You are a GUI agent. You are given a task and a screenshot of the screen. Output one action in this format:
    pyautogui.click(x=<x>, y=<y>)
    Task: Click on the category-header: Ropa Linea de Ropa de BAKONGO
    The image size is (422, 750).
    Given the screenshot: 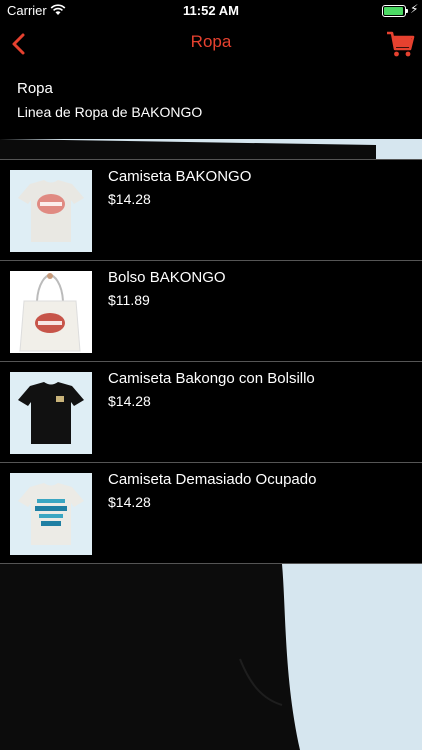 What is the action you would take?
    pyautogui.click(x=211, y=102)
    